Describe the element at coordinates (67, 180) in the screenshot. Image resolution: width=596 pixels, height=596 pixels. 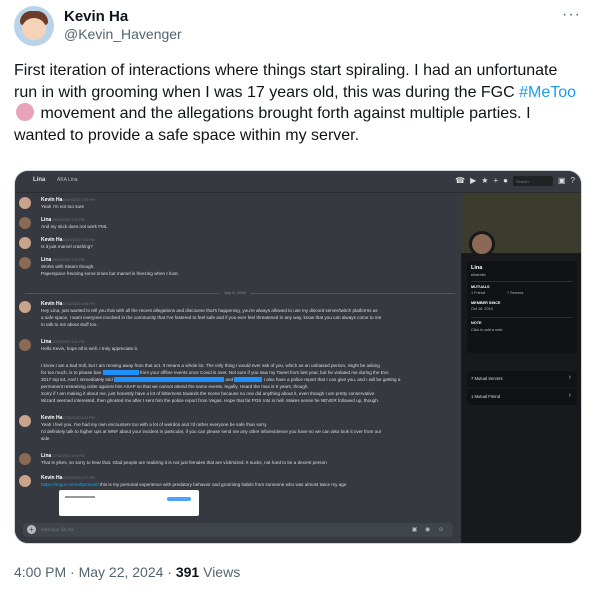
I see `aka-label: AKA Lina` at that location.